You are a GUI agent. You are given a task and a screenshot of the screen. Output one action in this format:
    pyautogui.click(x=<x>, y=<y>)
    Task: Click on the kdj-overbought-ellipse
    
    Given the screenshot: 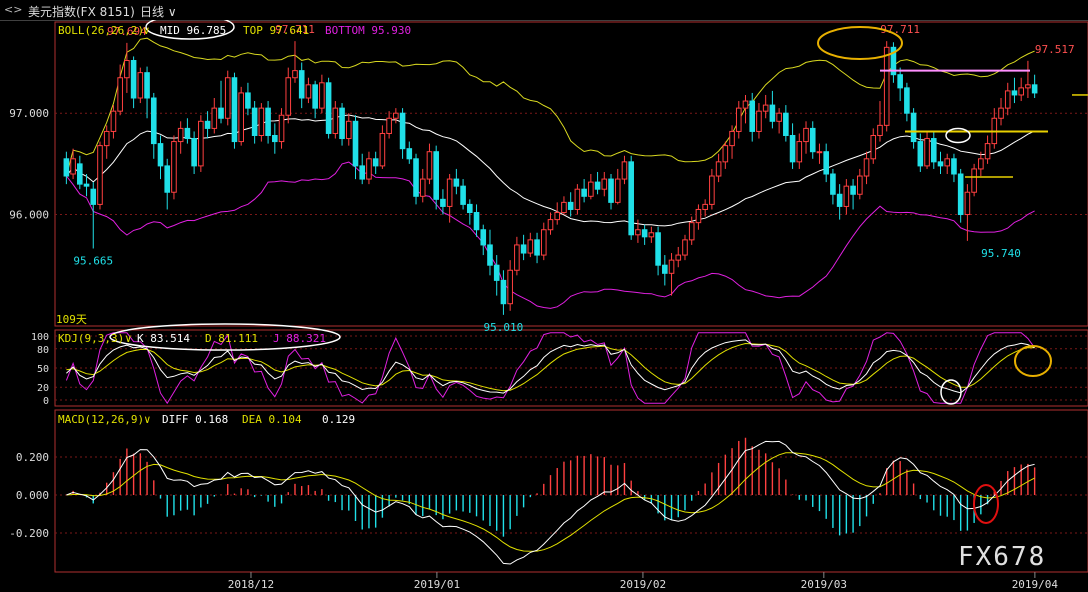 What is the action you would take?
    pyautogui.click(x=1033, y=361)
    